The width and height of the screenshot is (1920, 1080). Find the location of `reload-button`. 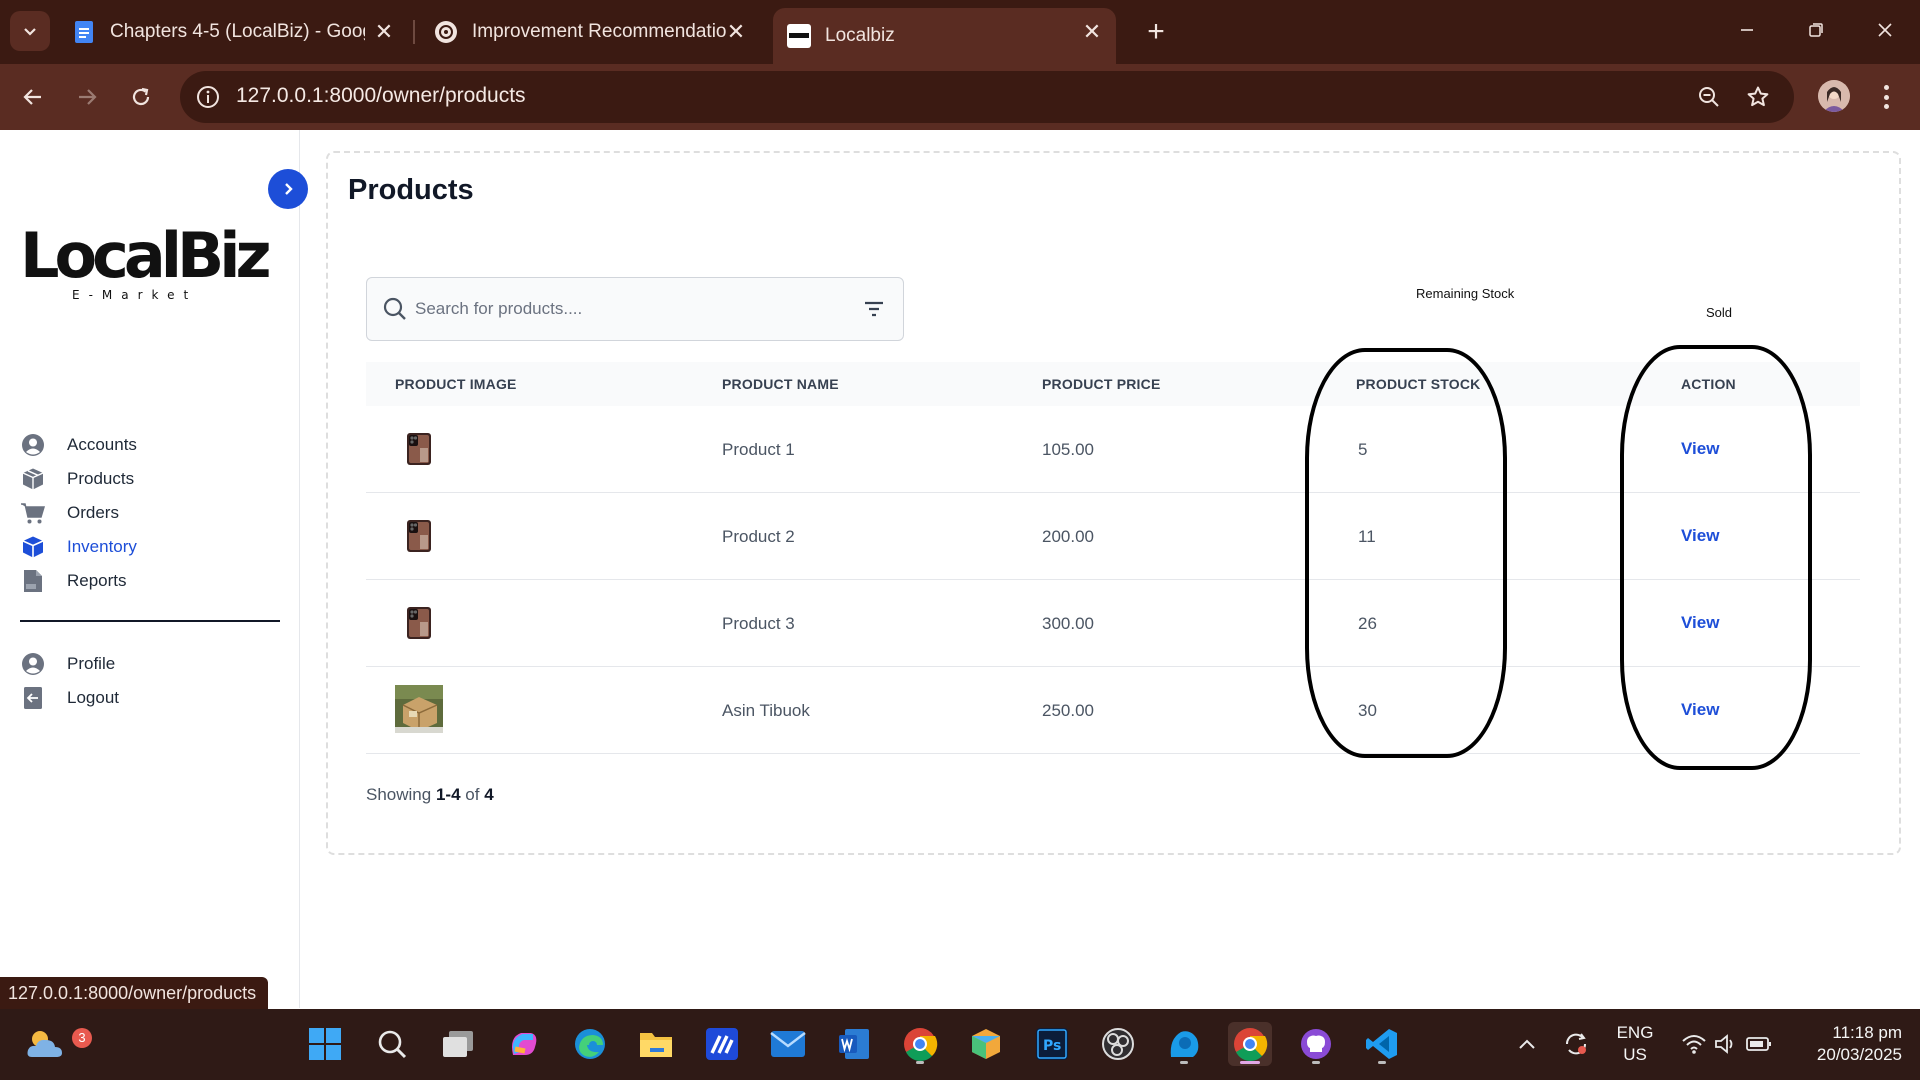

reload-button is located at coordinates (141, 97).